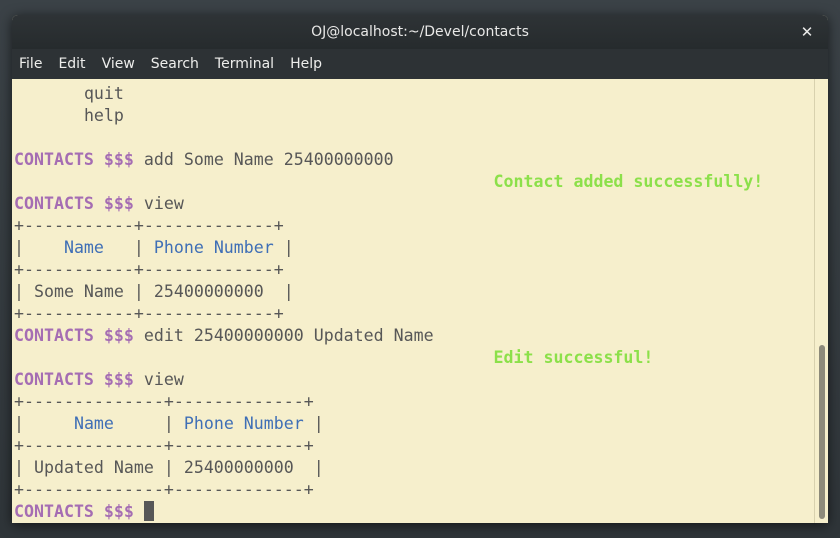 The image size is (840, 538). What do you see at coordinates (822, 432) in the screenshot?
I see `scrollbar-thumb` at bounding box center [822, 432].